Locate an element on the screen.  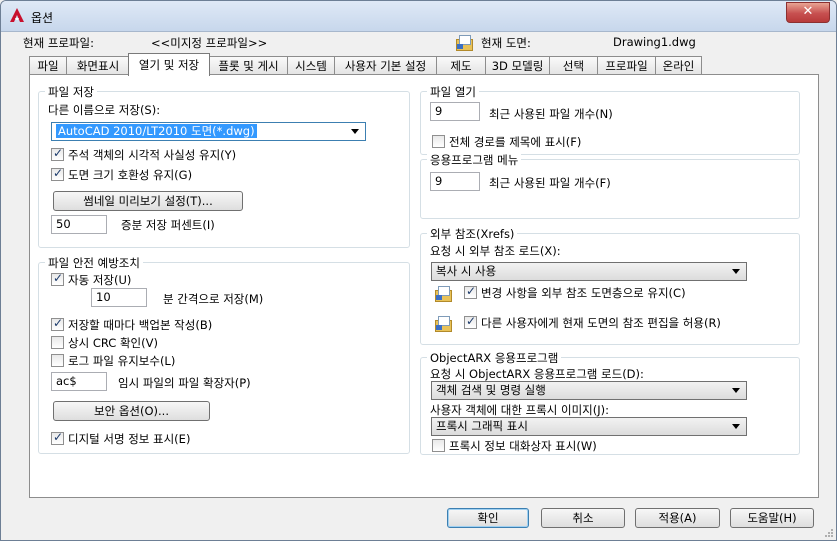
log-label: 로그 파일 유지보수(L) is located at coordinates (122, 361).